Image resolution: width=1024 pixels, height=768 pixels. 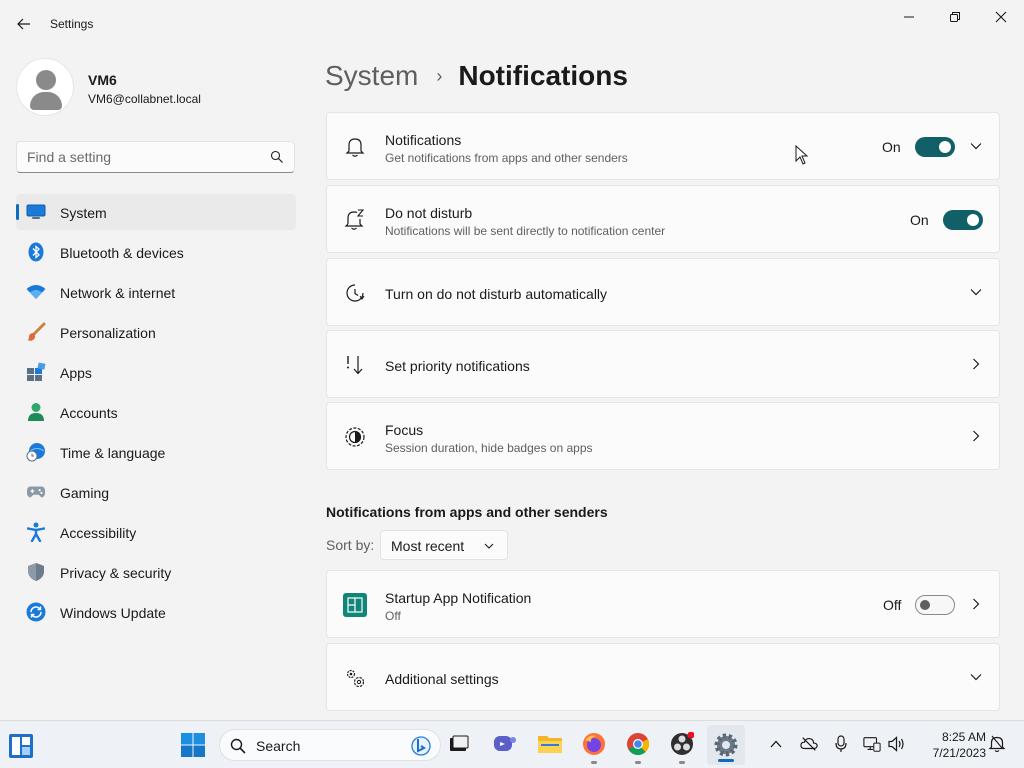 I want to click on card-title: Focus, so click(x=404, y=430).